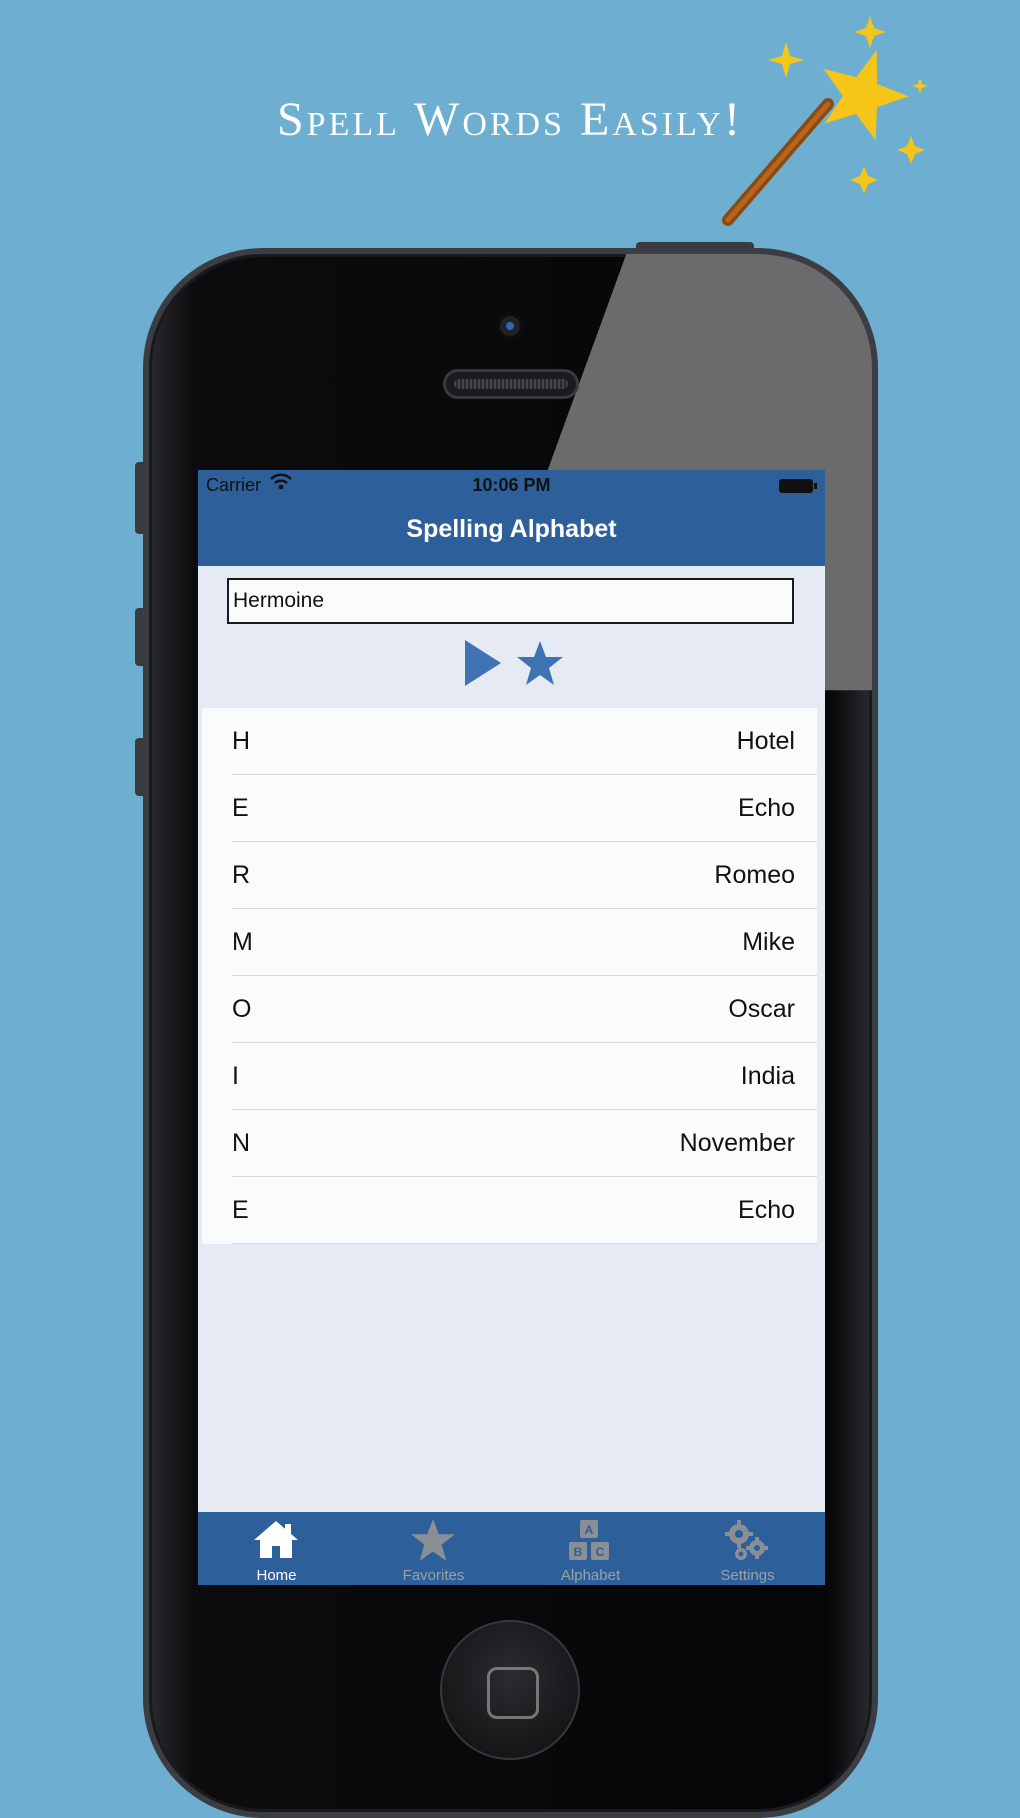 The width and height of the screenshot is (1020, 1818). What do you see at coordinates (737, 1143) in the screenshot?
I see `code-word-label: November` at bounding box center [737, 1143].